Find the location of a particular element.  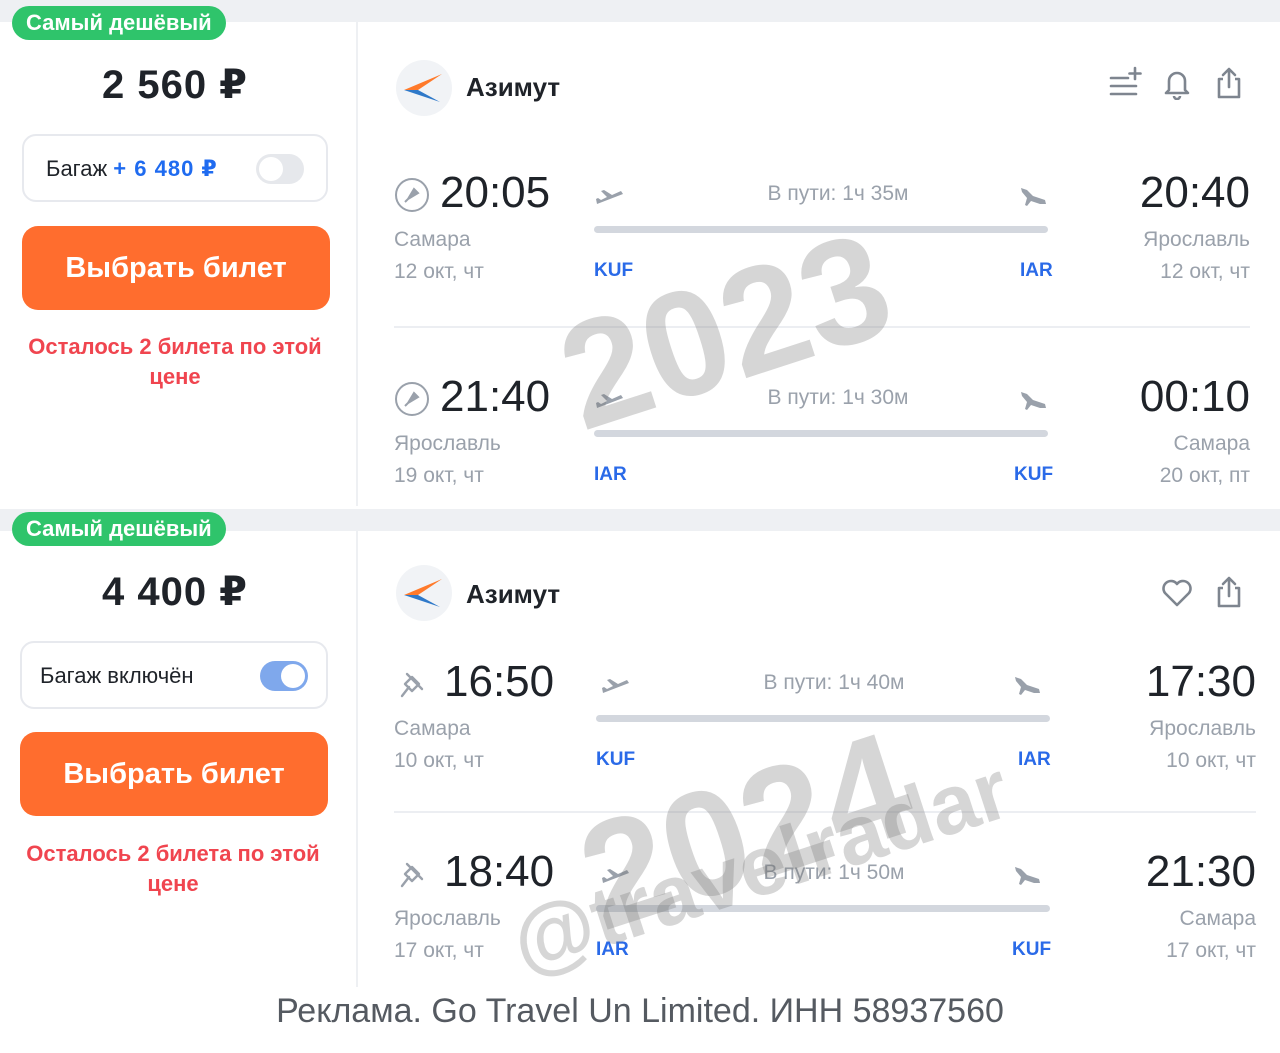

arrival-time: 20:40 is located at coordinates (1194, 192).